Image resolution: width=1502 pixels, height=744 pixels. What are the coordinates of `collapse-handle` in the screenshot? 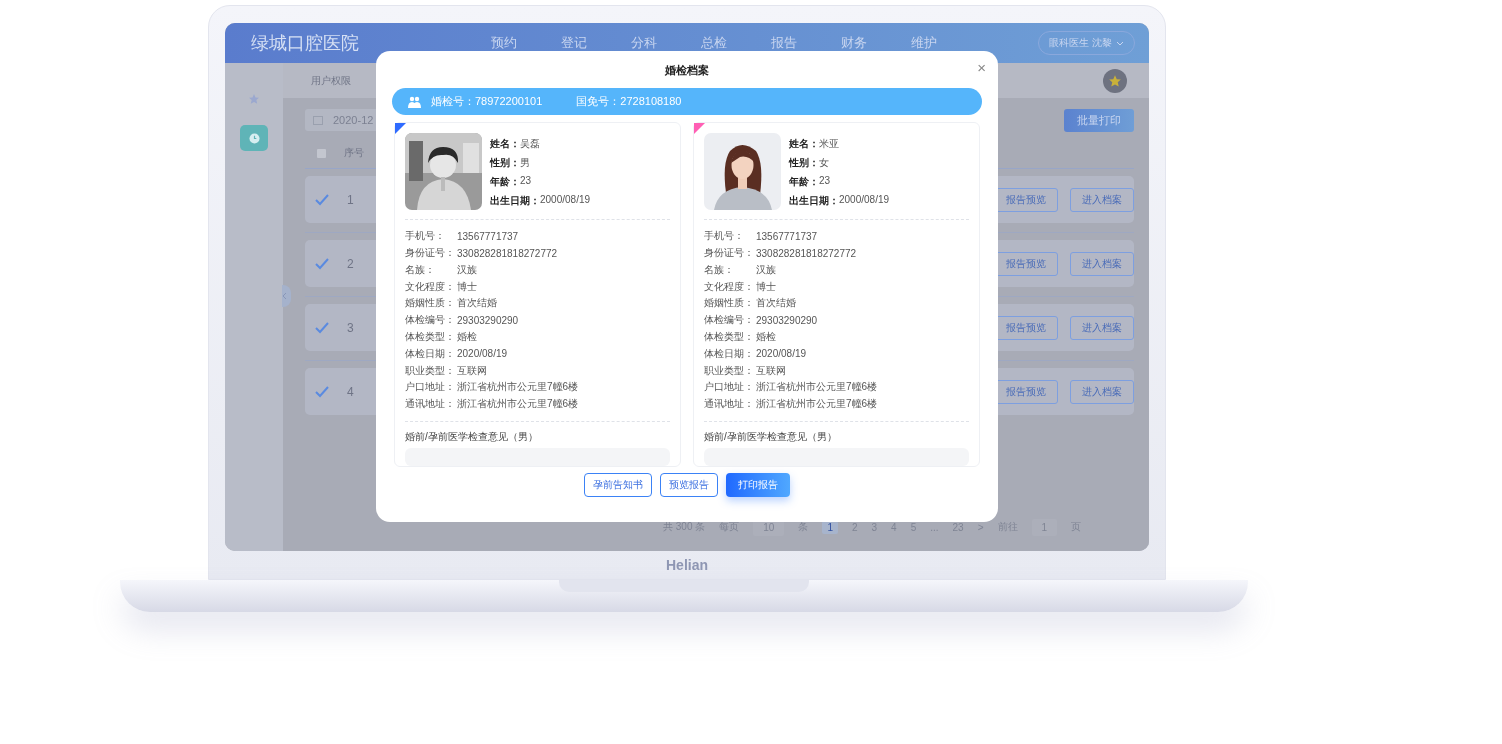 It's located at (286, 296).